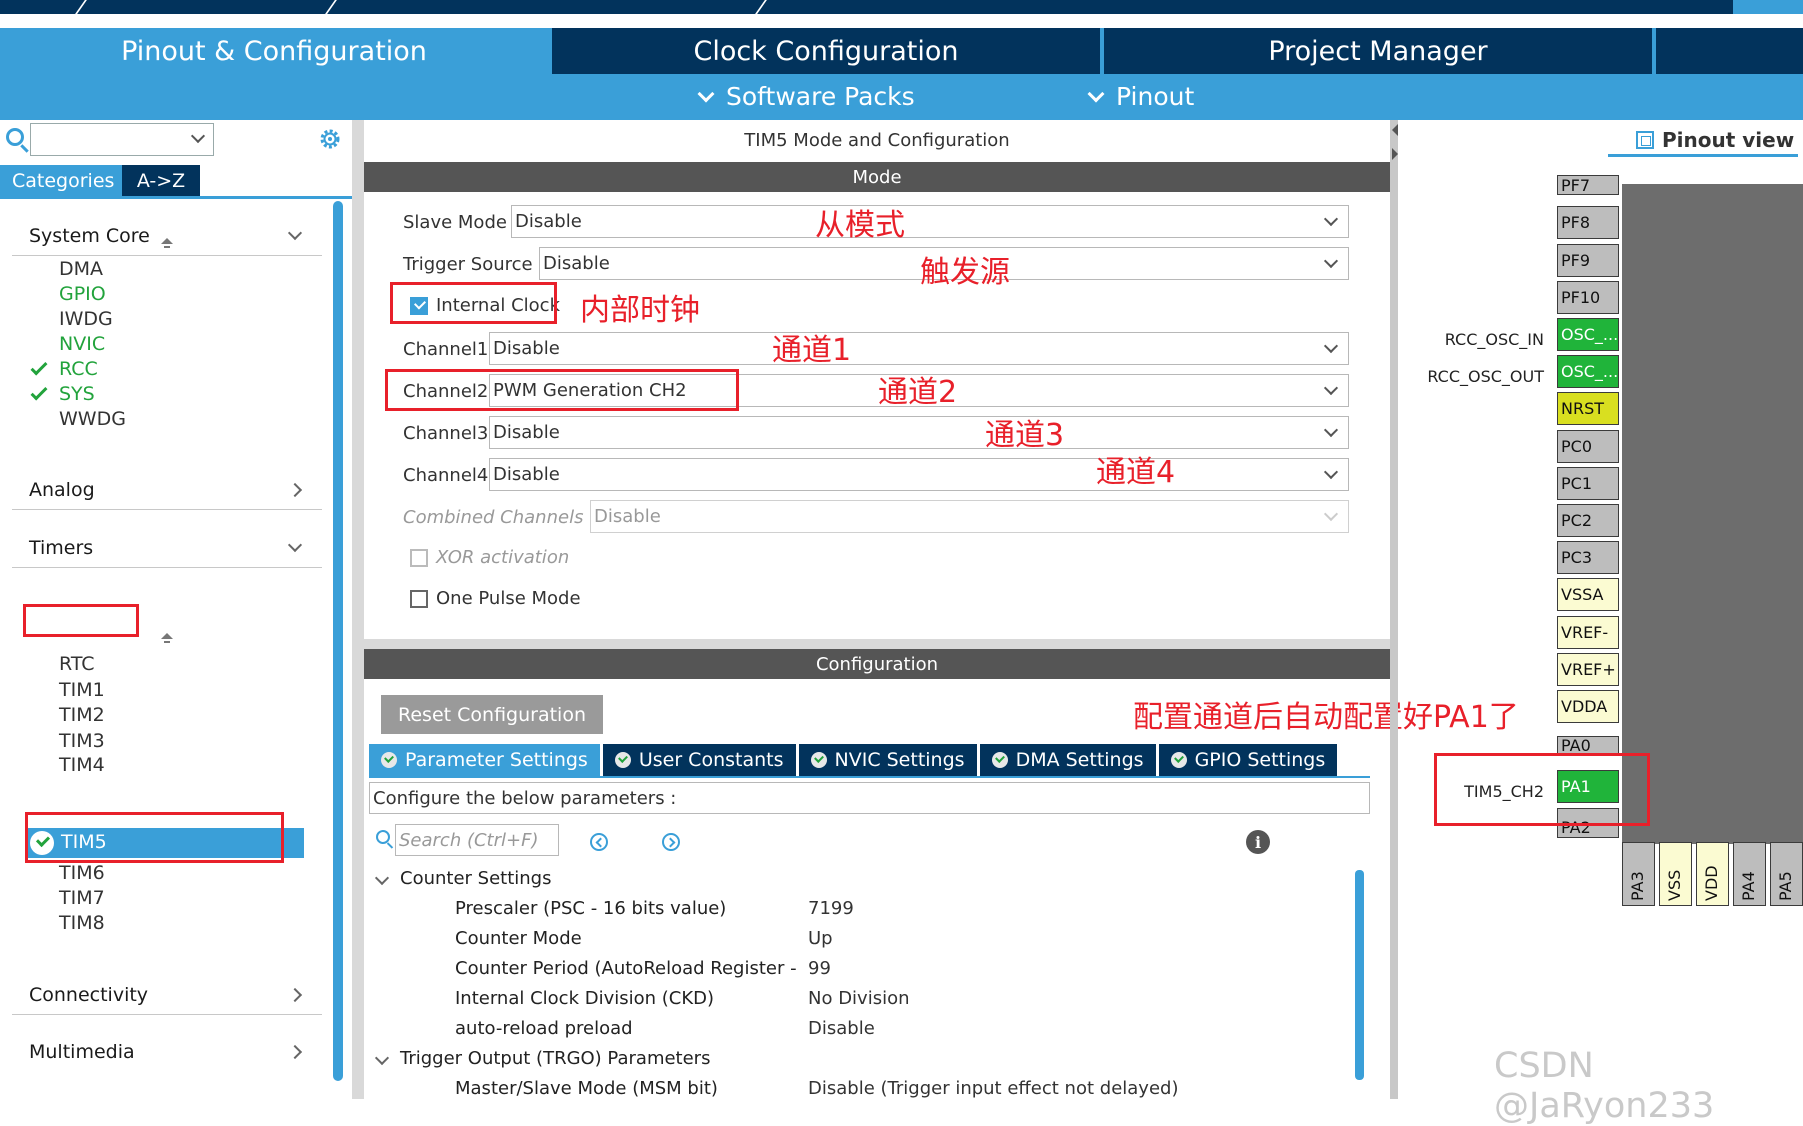  What do you see at coordinates (477, 840) in the screenshot?
I see `parameter-search-input: Search (Ctrl+F)` at bounding box center [477, 840].